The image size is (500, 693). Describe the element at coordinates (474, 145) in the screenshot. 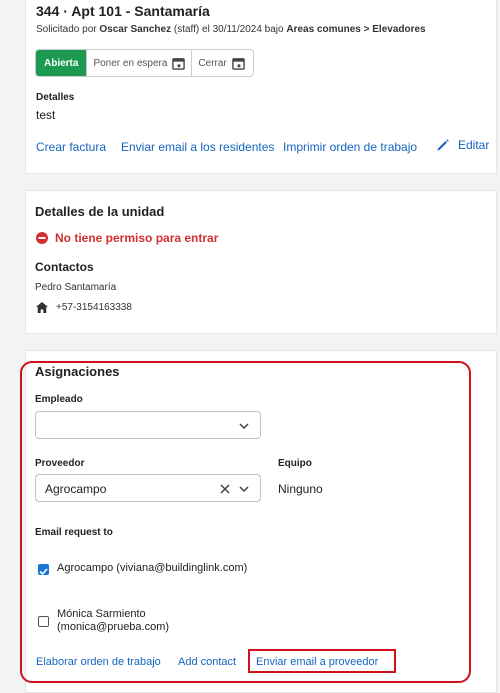

I see `edit-label: Editar` at that location.